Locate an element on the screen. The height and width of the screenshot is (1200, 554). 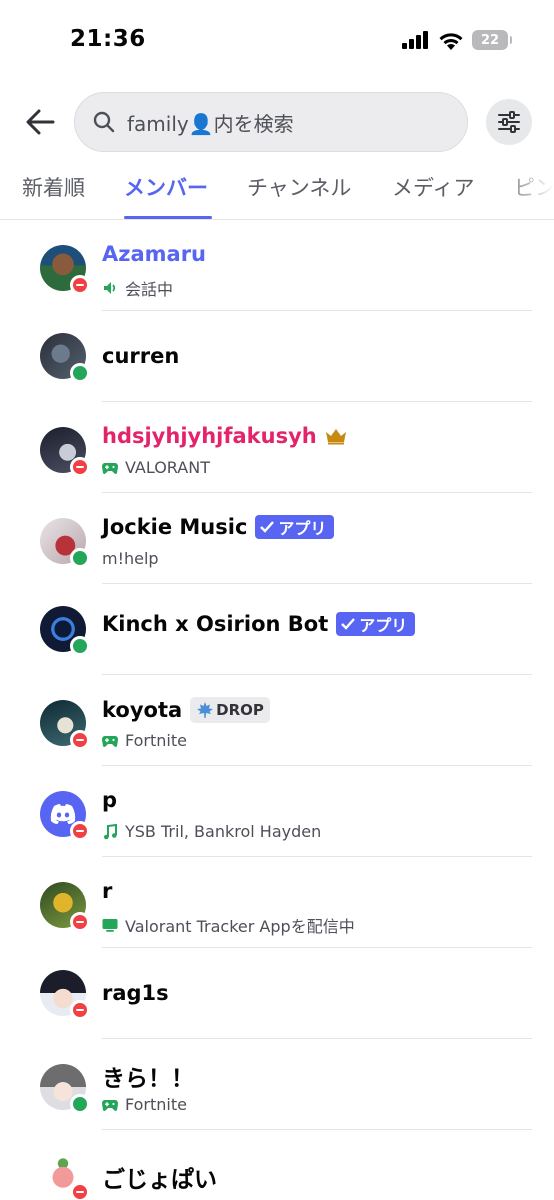
member-name: Azamaru is located at coordinates (154, 254).